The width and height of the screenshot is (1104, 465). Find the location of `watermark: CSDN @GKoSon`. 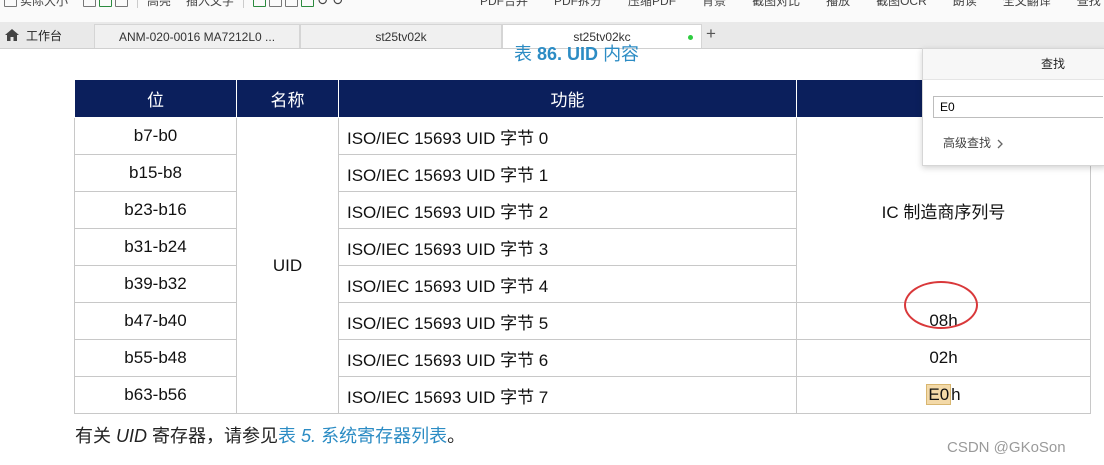

watermark: CSDN @GKoSon is located at coordinates (1006, 447).